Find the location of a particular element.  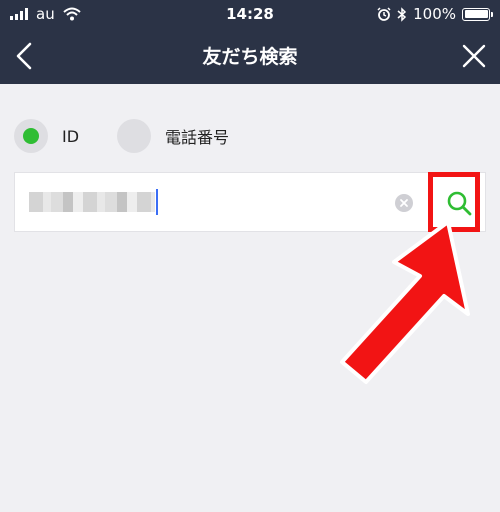

alarm-icon is located at coordinates (384, 14).